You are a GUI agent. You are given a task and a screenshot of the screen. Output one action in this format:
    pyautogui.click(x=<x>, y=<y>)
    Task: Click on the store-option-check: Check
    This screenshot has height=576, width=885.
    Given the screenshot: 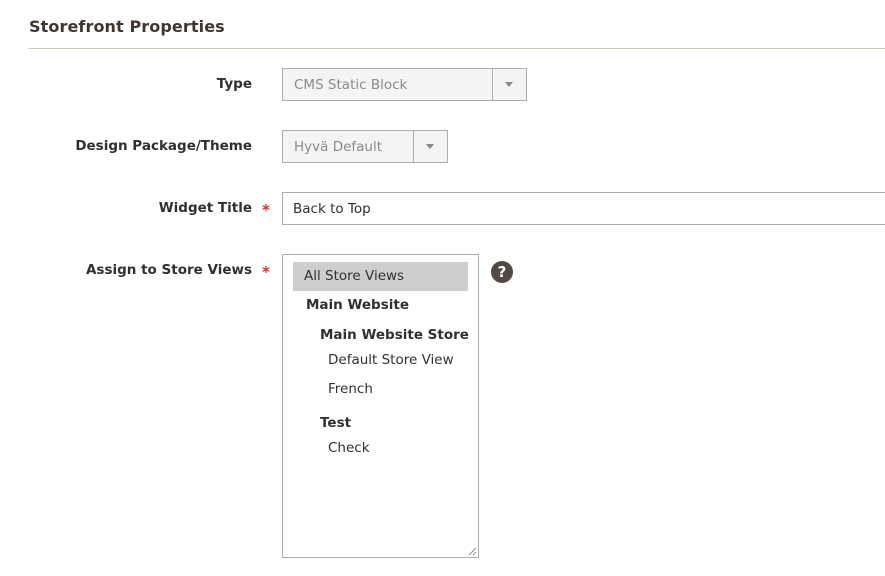 What is the action you would take?
    pyautogui.click(x=349, y=448)
    